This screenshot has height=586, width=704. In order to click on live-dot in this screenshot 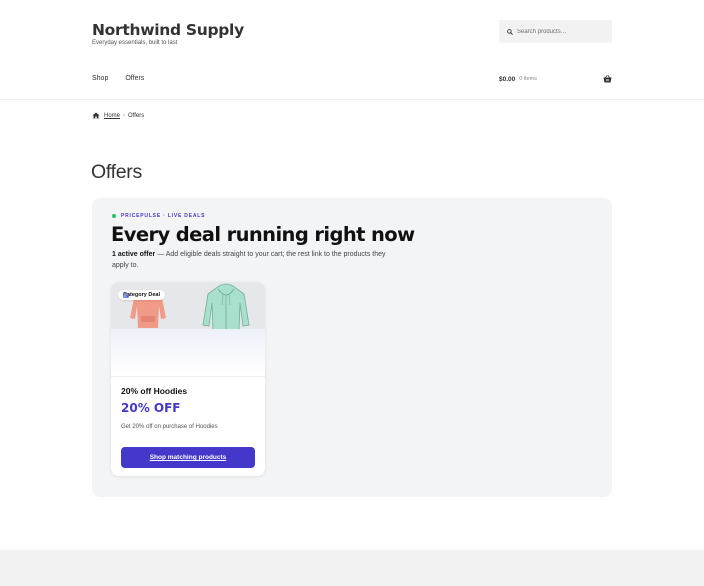, I will do `click(114, 216)`.